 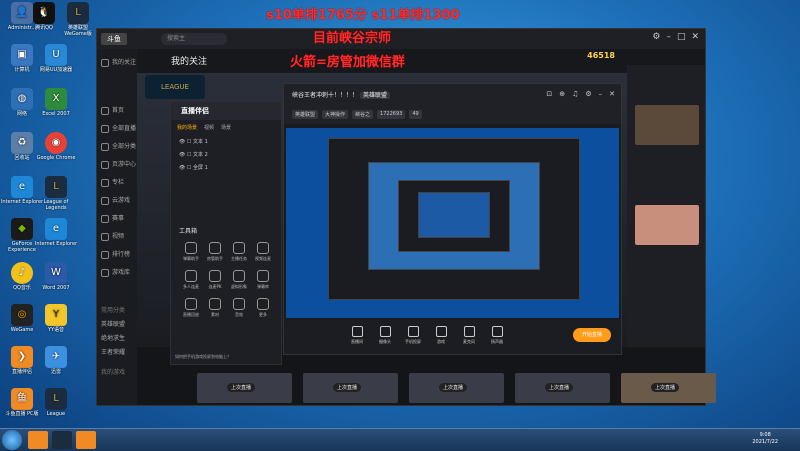 What do you see at coordinates (441, 335) in the screenshot?
I see `game-button: 游戏` at bounding box center [441, 335].